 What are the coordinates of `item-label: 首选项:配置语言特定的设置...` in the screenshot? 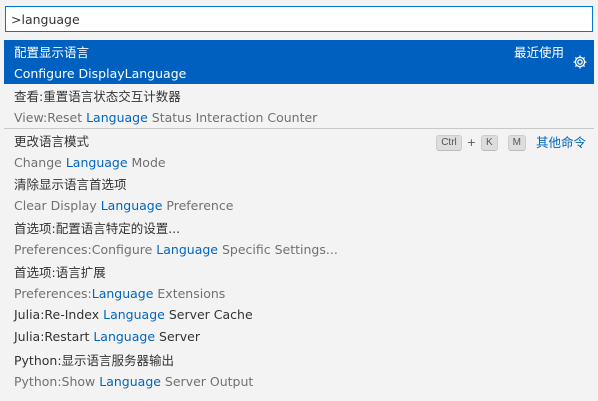 It's located at (97, 228).